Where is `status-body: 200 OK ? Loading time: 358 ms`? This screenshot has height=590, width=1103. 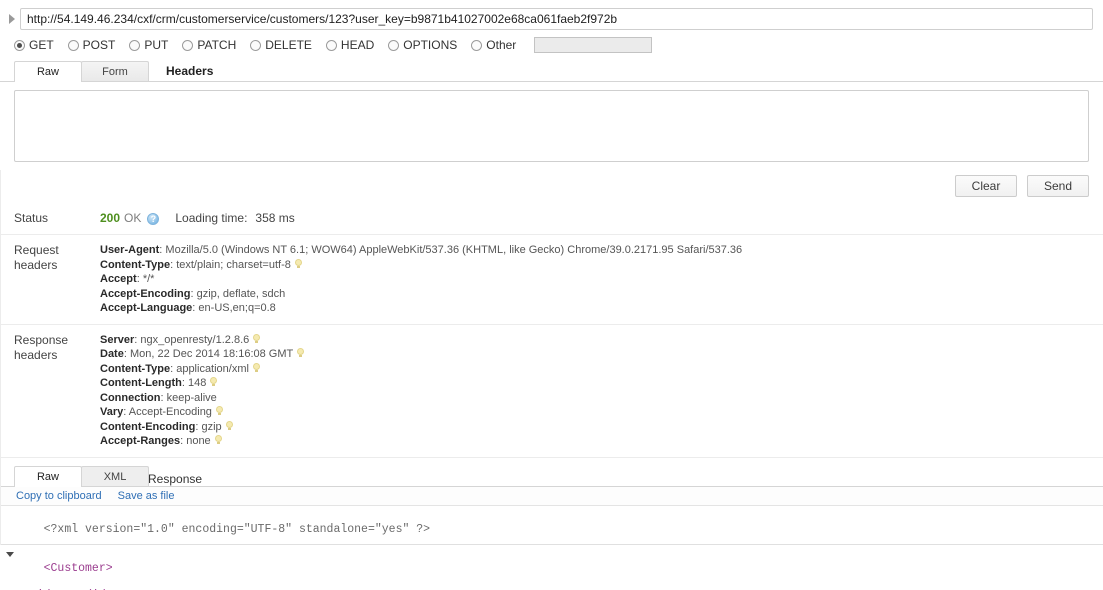
status-body: 200 OK ? Loading time: 358 ms is located at coordinates (594, 218).